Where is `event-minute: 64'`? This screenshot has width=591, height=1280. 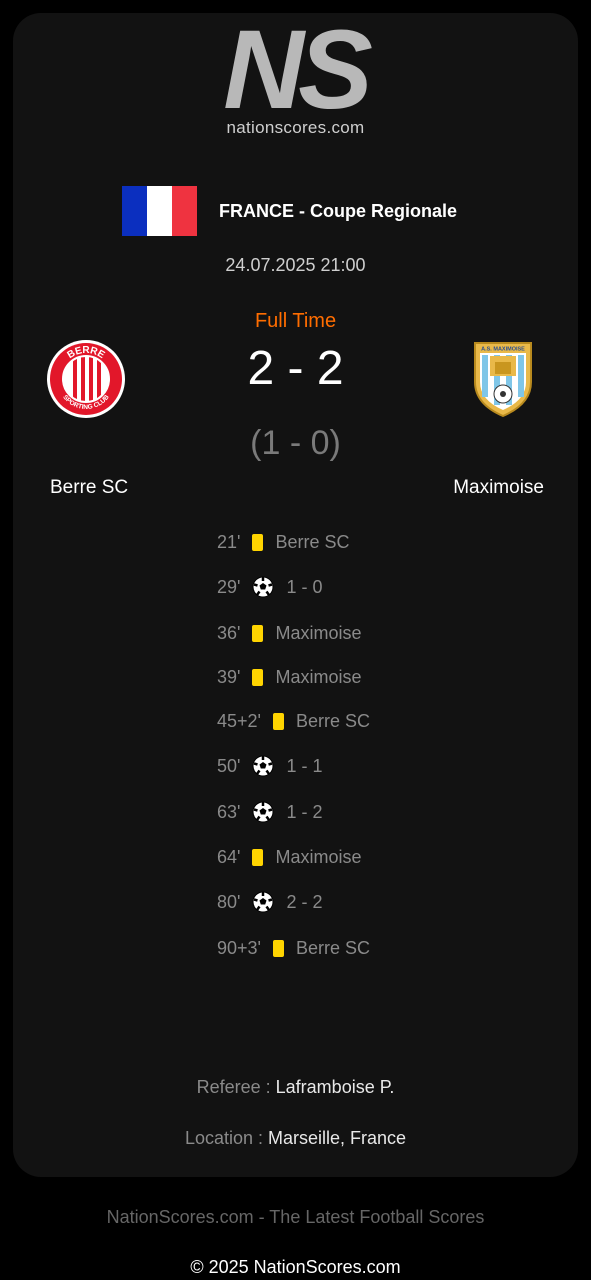 event-minute: 64' is located at coordinates (229, 856).